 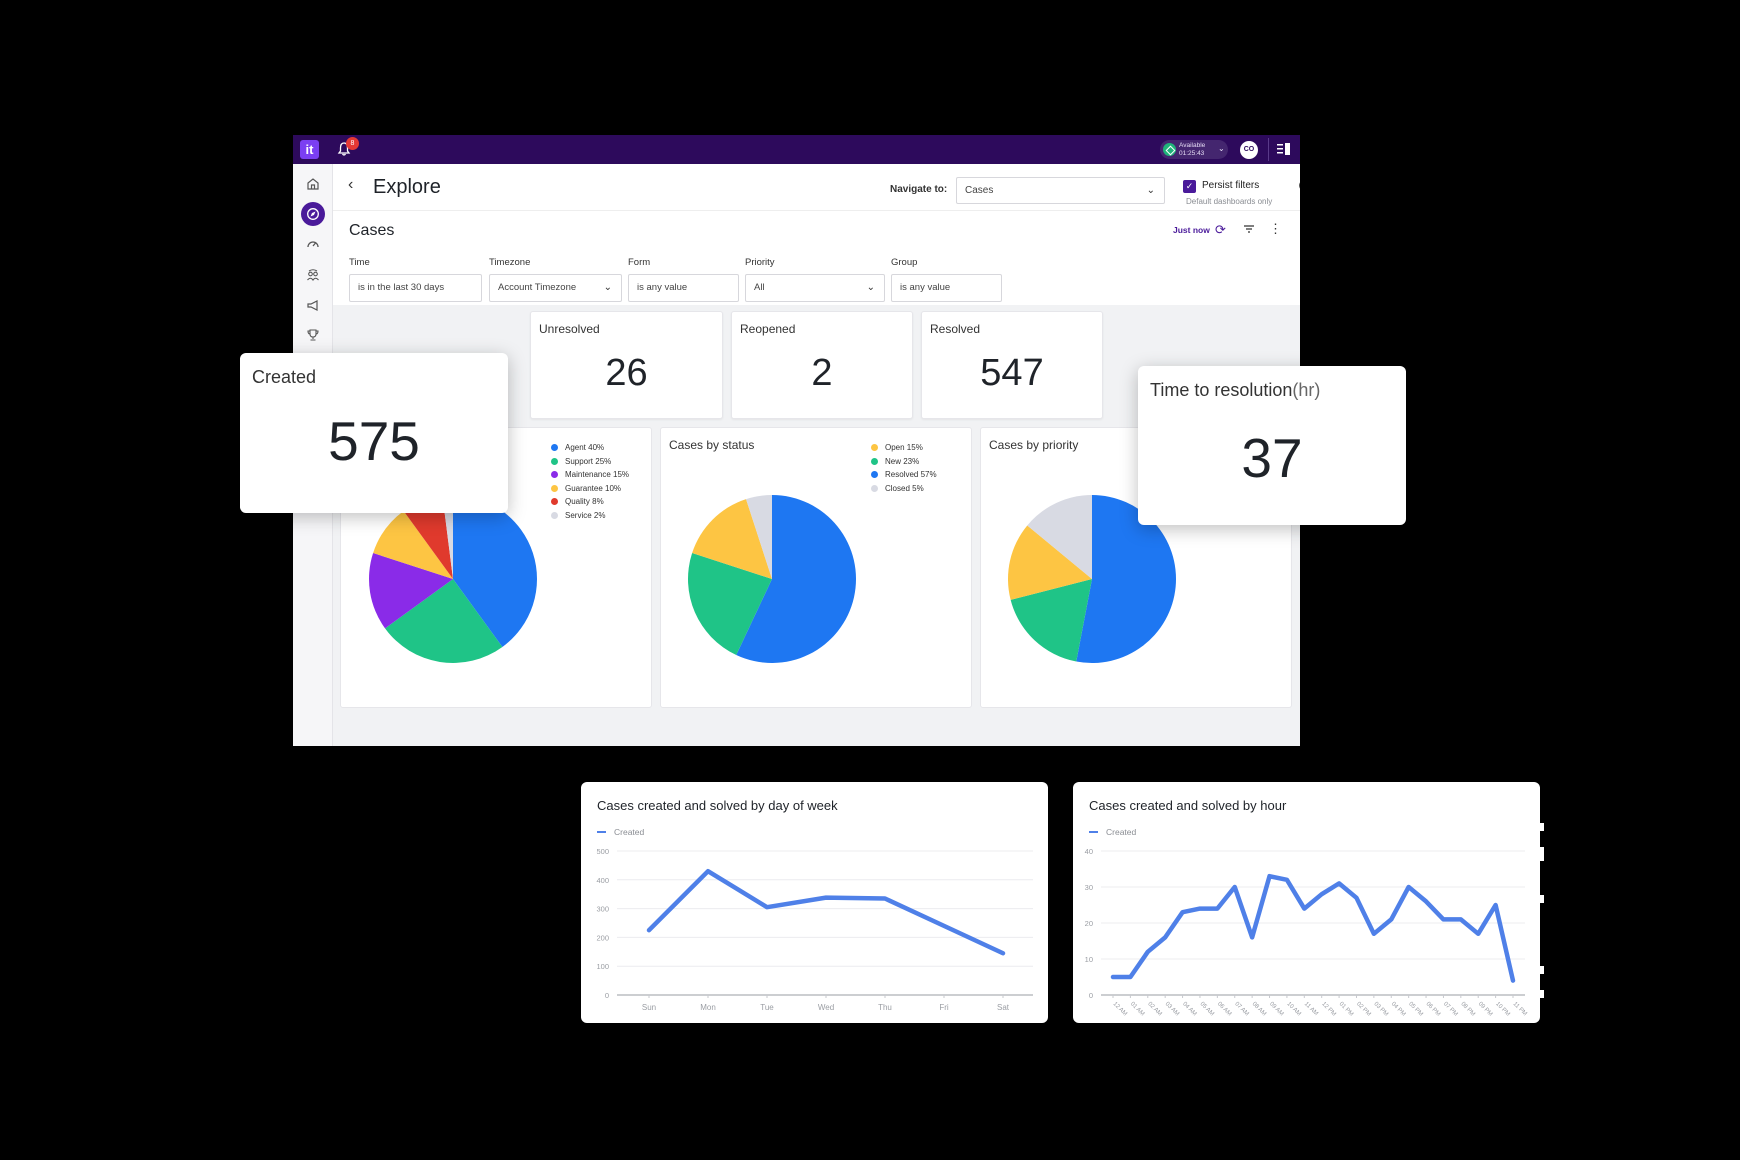 I want to click on x-tick-label: 10 PM, so click(x=1502, y=1009).